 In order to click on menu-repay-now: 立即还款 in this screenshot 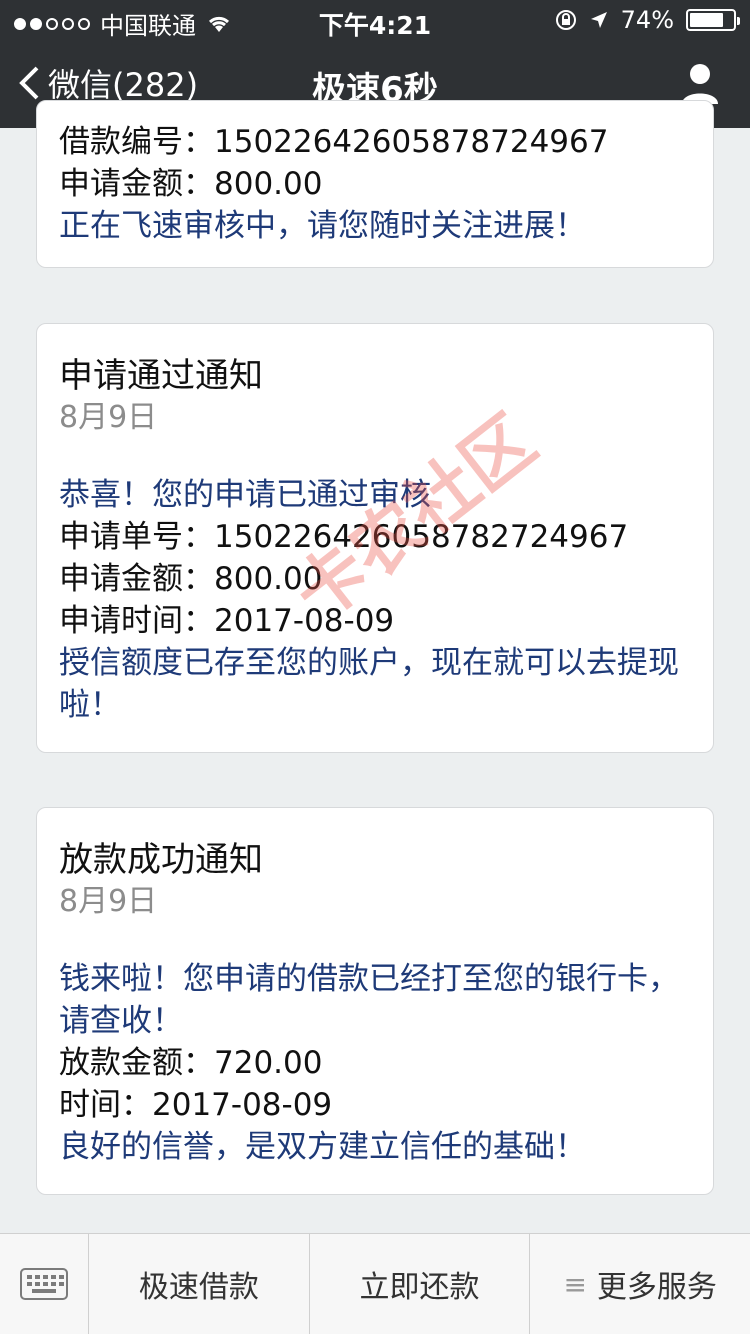, I will do `click(420, 1284)`.